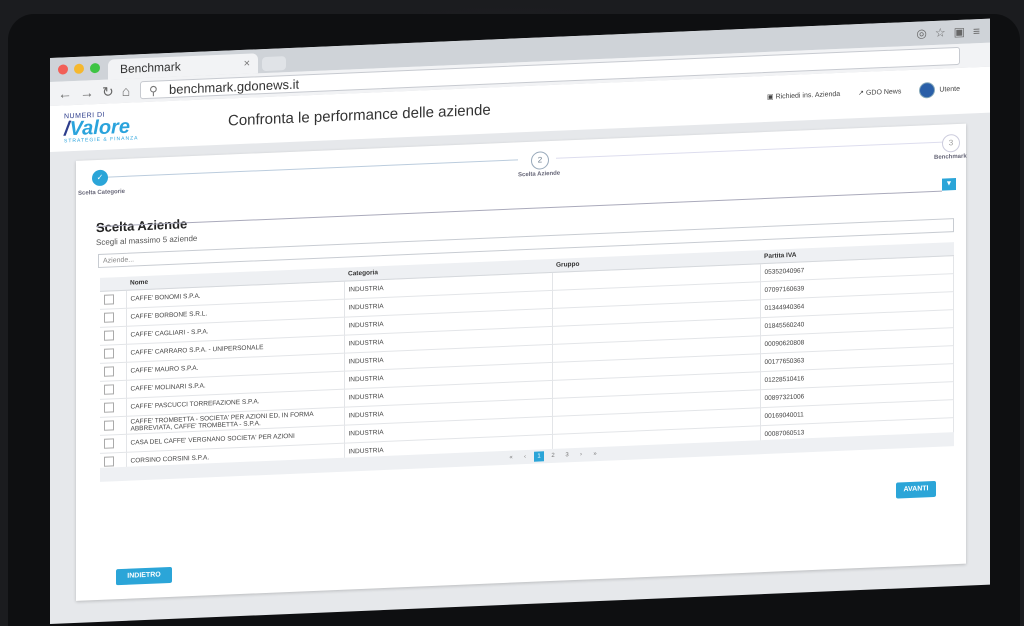 This screenshot has width=1024, height=626. Describe the element at coordinates (976, 31) in the screenshot. I see `menu-icon: ≡` at that location.